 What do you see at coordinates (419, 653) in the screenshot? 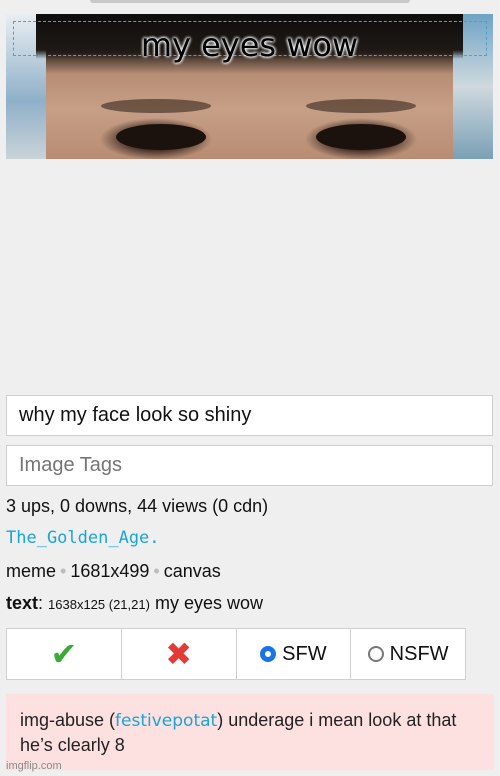
I see `nsfw-label: NSFW` at bounding box center [419, 653].